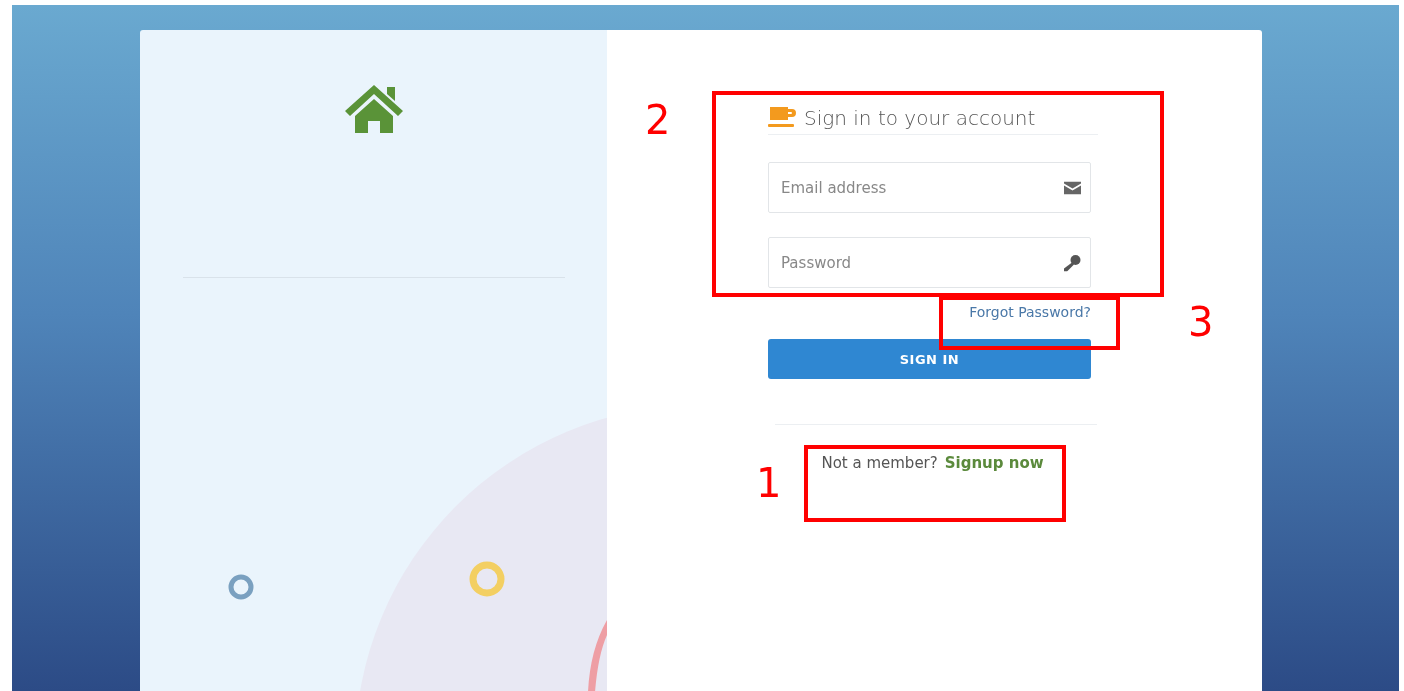  What do you see at coordinates (769, 483) in the screenshot?
I see `annotation-number: 1` at bounding box center [769, 483].